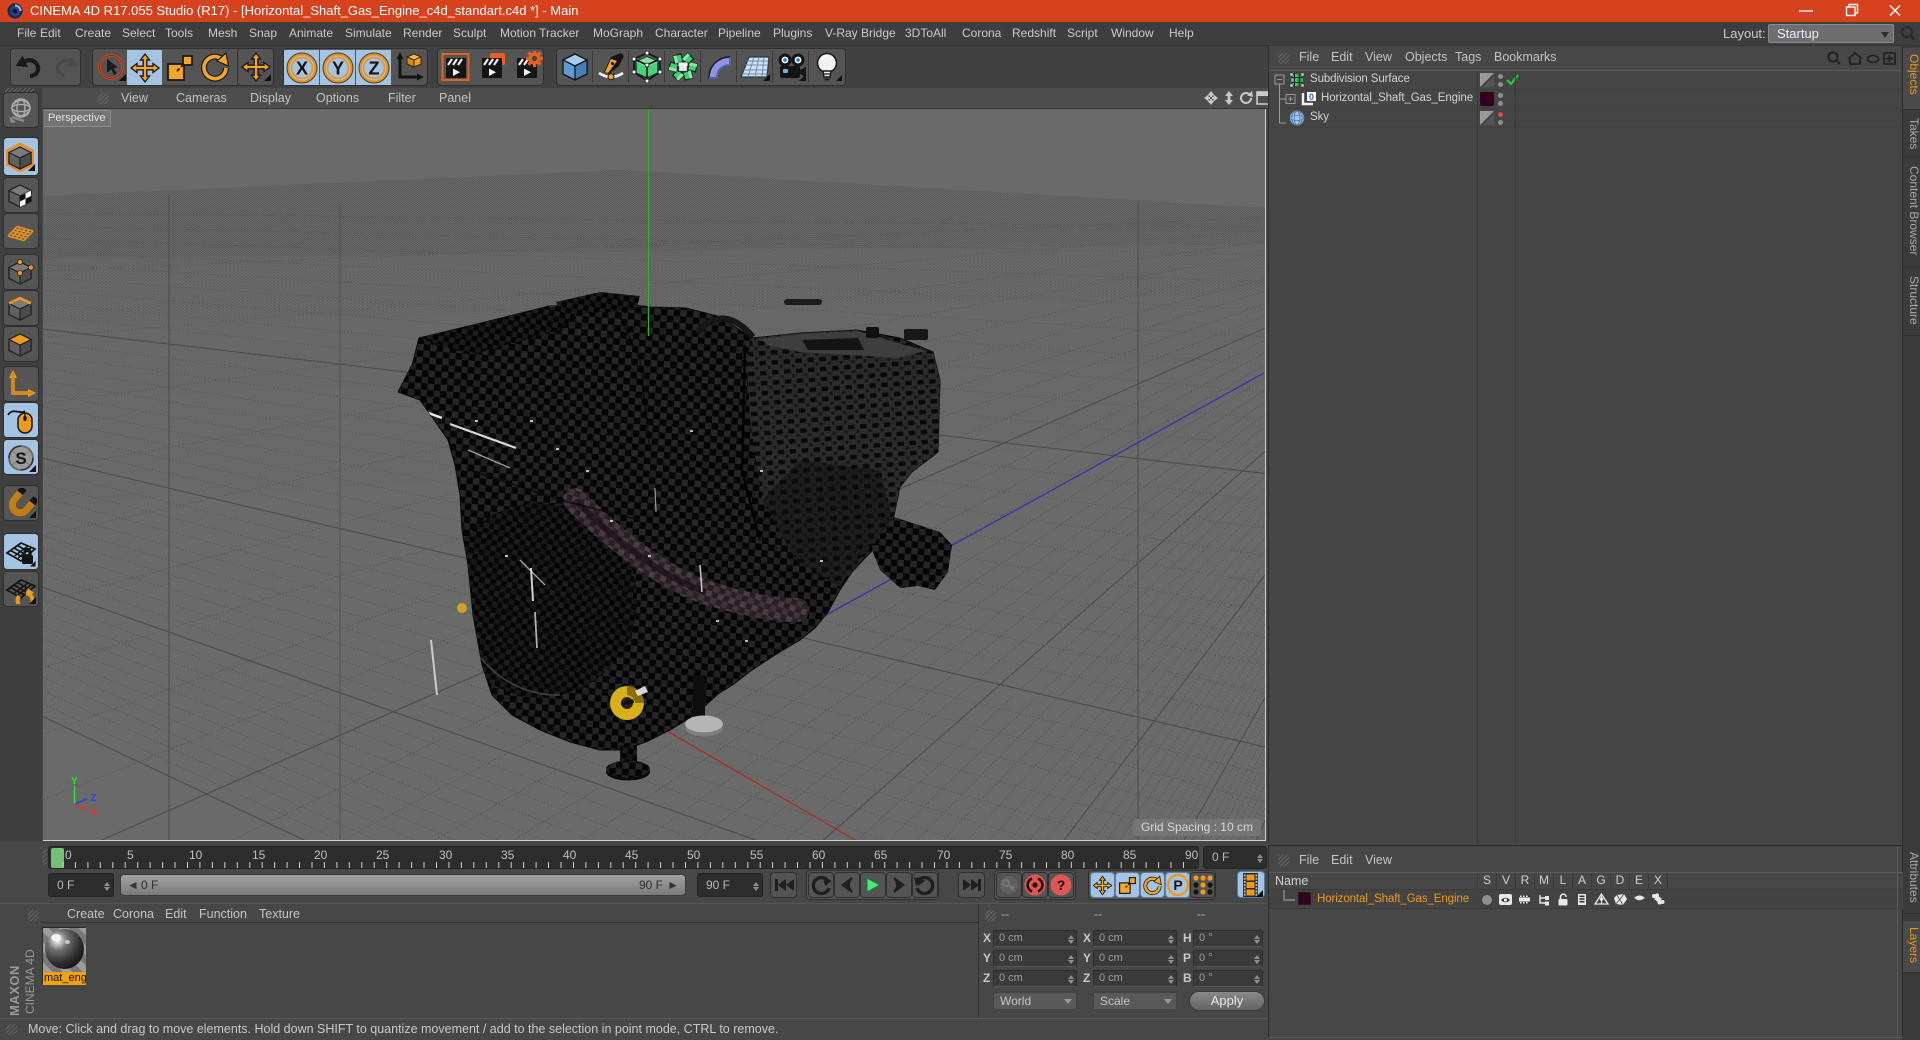  I want to click on svg-text: S, so click(20, 458).